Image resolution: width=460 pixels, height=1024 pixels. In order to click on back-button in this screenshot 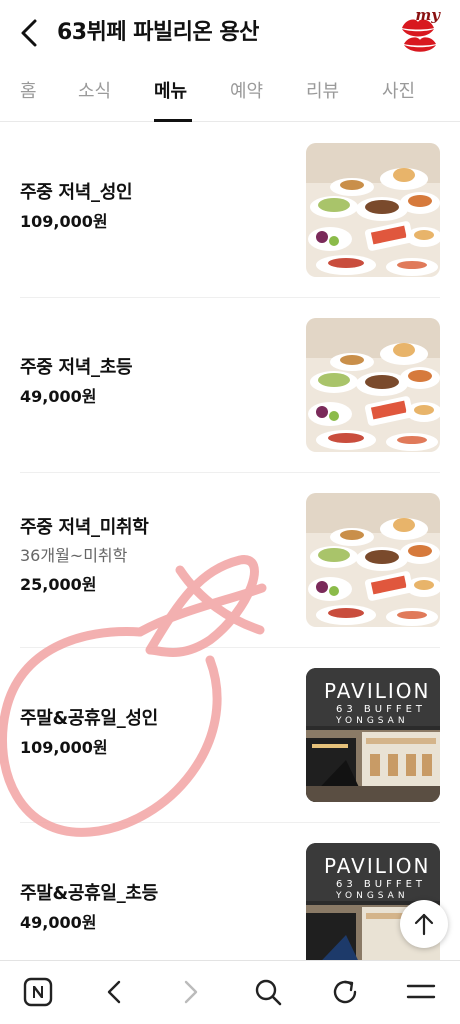, I will do `click(29, 33)`.